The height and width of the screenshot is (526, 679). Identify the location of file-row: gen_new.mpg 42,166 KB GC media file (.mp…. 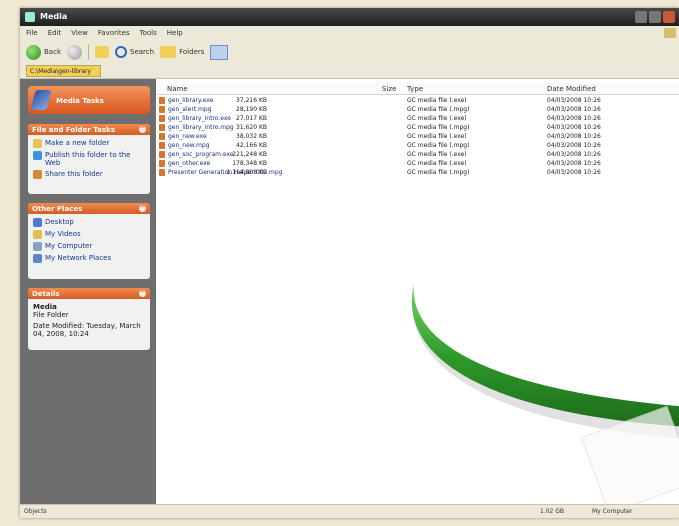
(418, 146).